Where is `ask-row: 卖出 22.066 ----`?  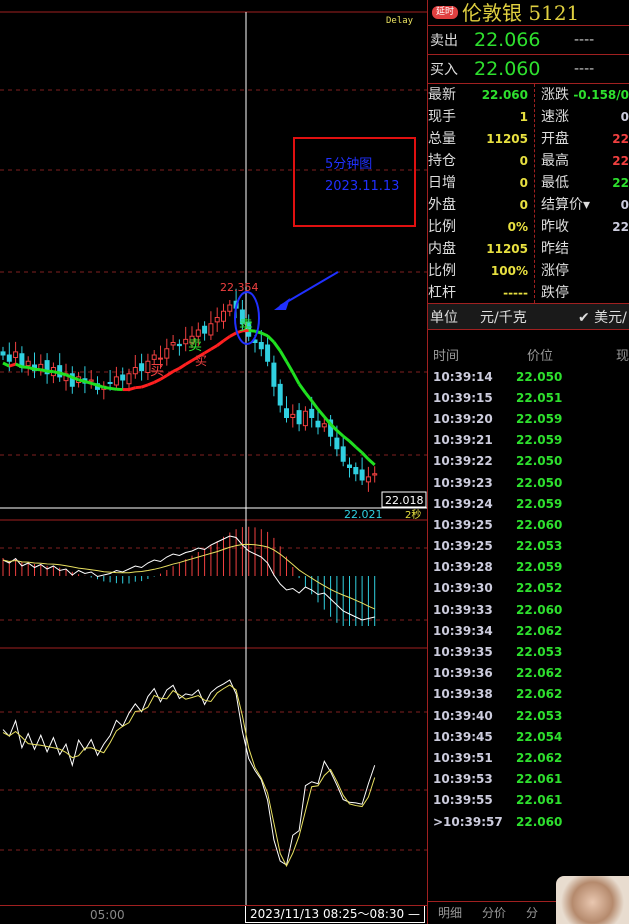 ask-row: 卖出 22.066 ---- is located at coordinates (528, 40).